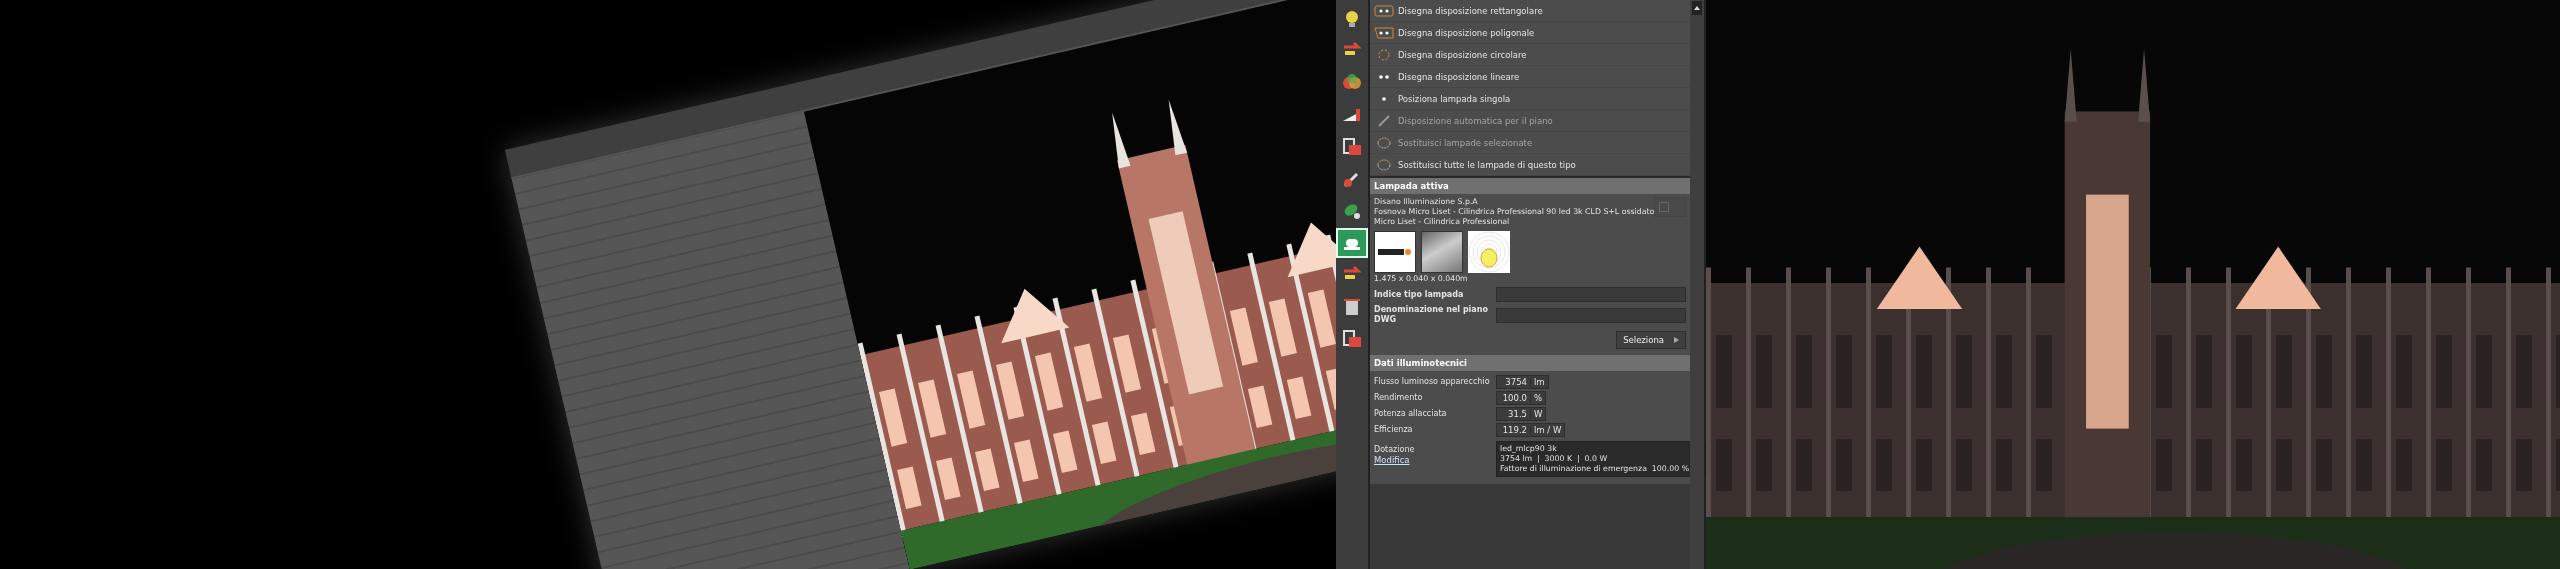  What do you see at coordinates (1489, 252) in the screenshot?
I see `light-distribution-icon` at bounding box center [1489, 252].